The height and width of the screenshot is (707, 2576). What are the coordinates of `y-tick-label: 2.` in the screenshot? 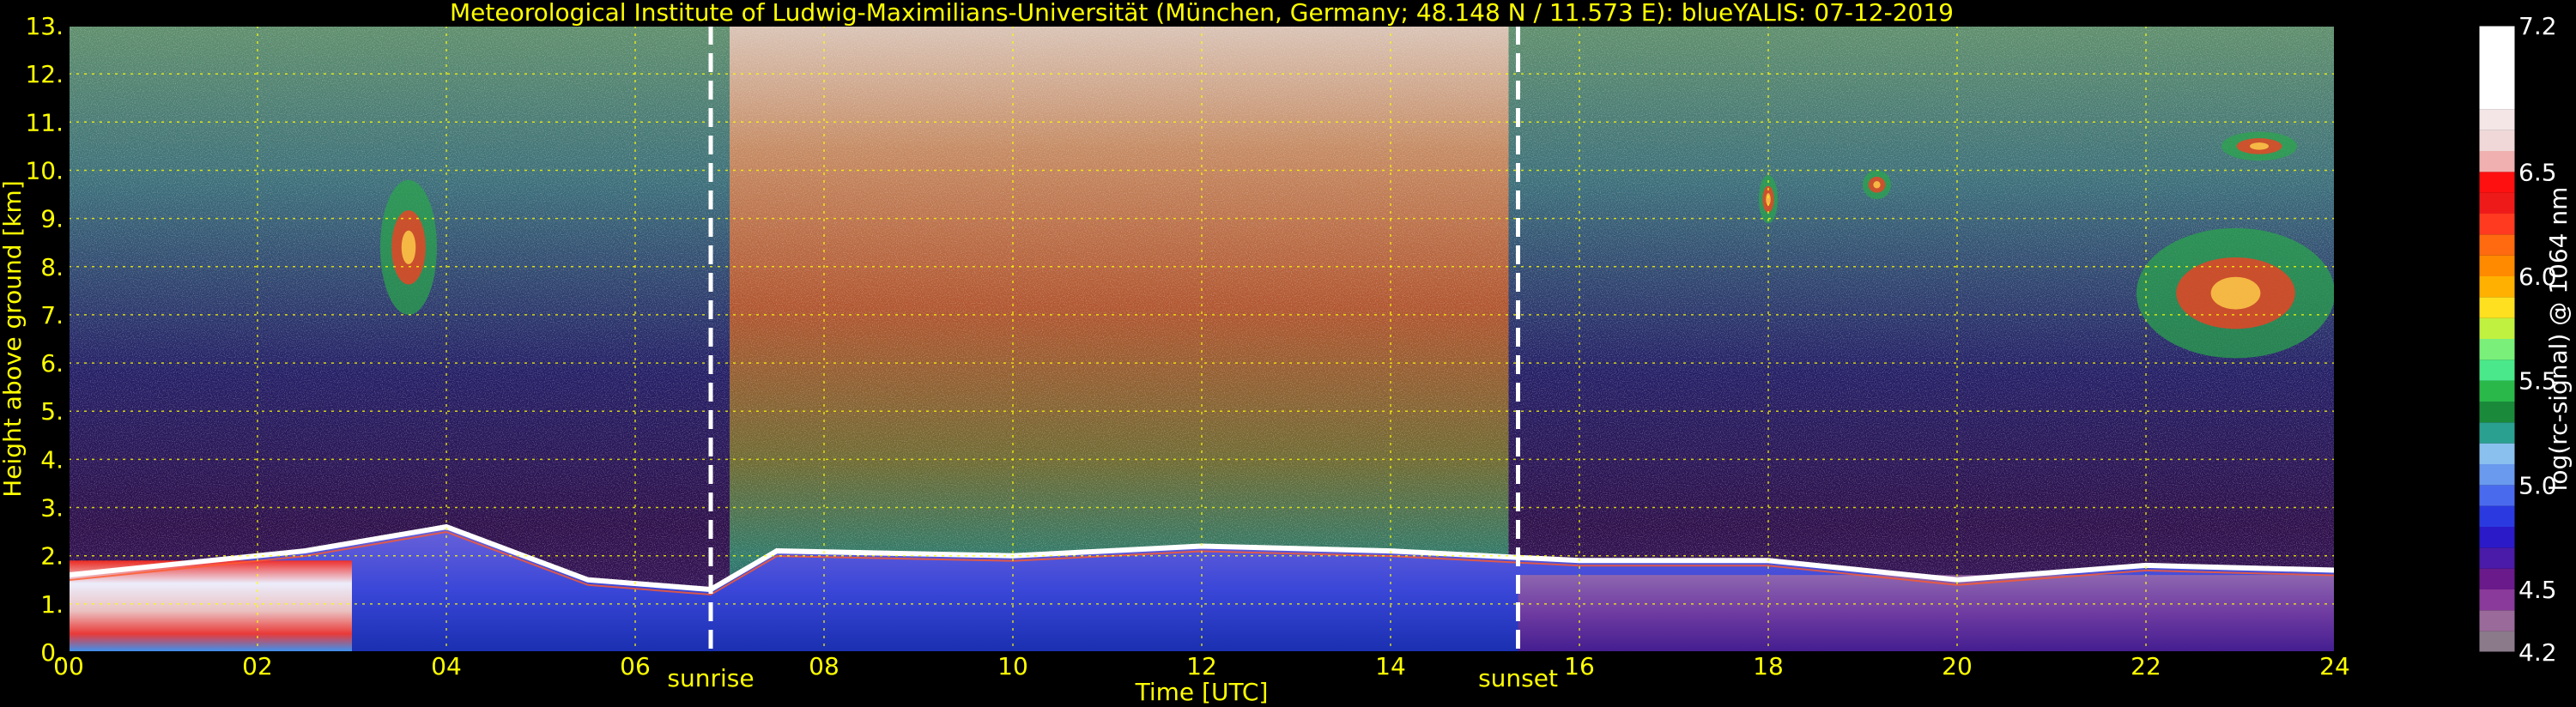 It's located at (52, 556).